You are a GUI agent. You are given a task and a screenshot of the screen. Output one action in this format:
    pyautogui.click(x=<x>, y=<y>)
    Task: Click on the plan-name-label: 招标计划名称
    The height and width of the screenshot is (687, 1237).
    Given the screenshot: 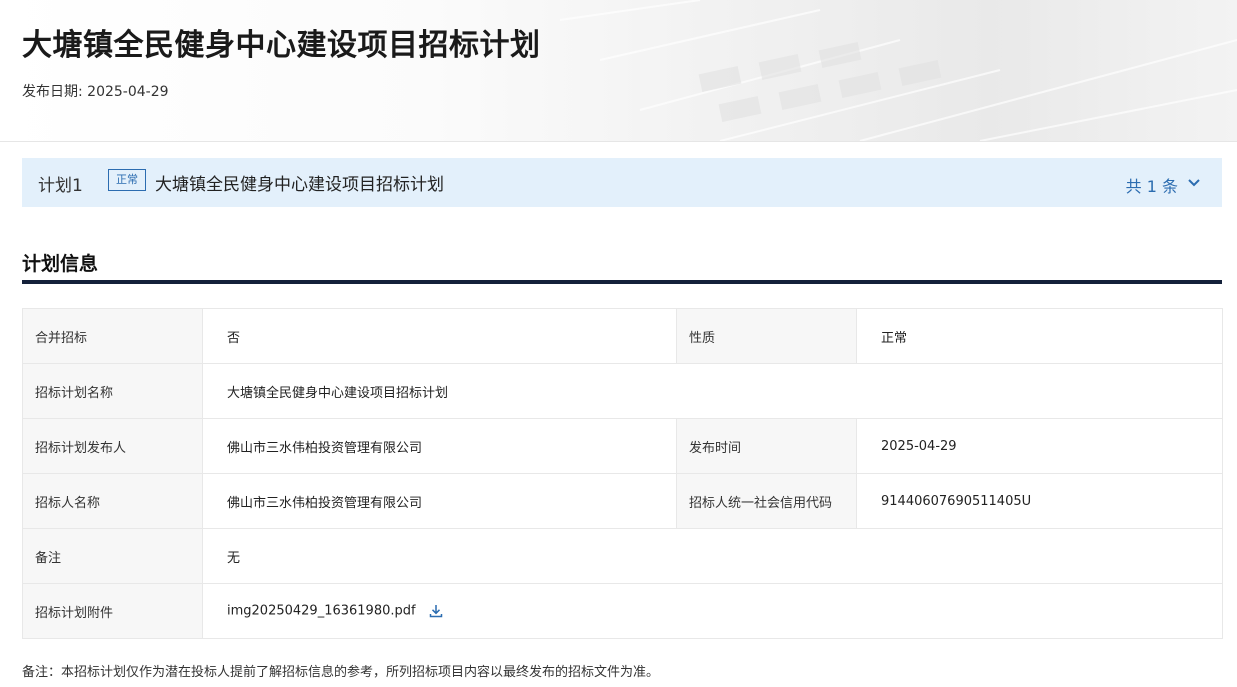 What is the action you would take?
    pyautogui.click(x=112, y=391)
    